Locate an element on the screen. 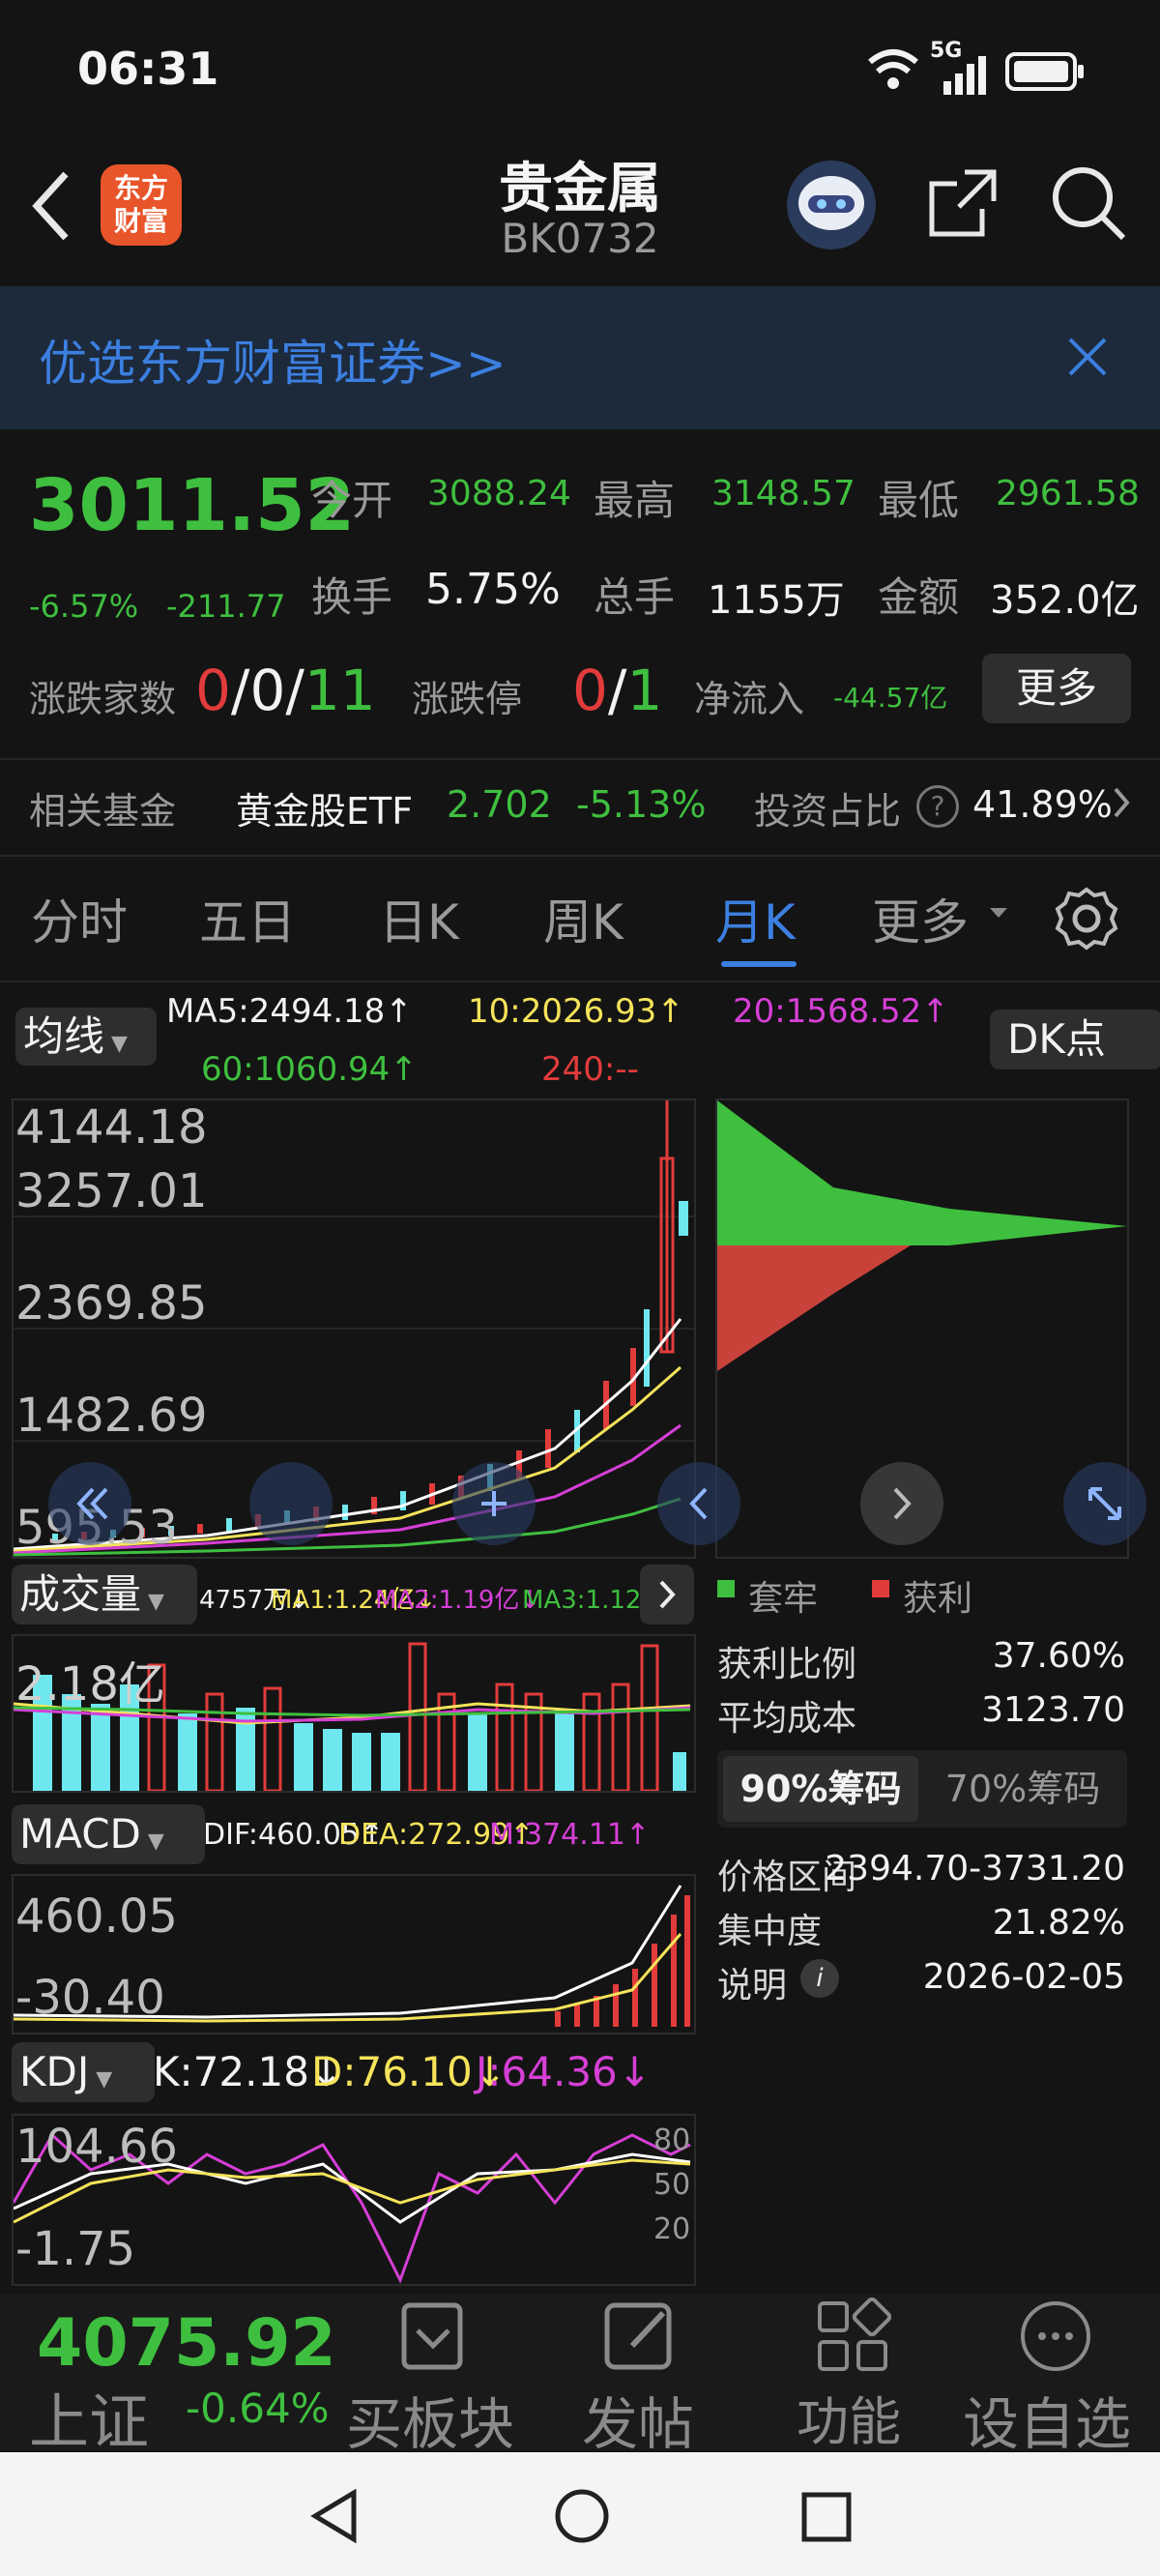 The width and height of the screenshot is (1160, 2576). investment-ratio-value: 41.89% is located at coordinates (1042, 804).